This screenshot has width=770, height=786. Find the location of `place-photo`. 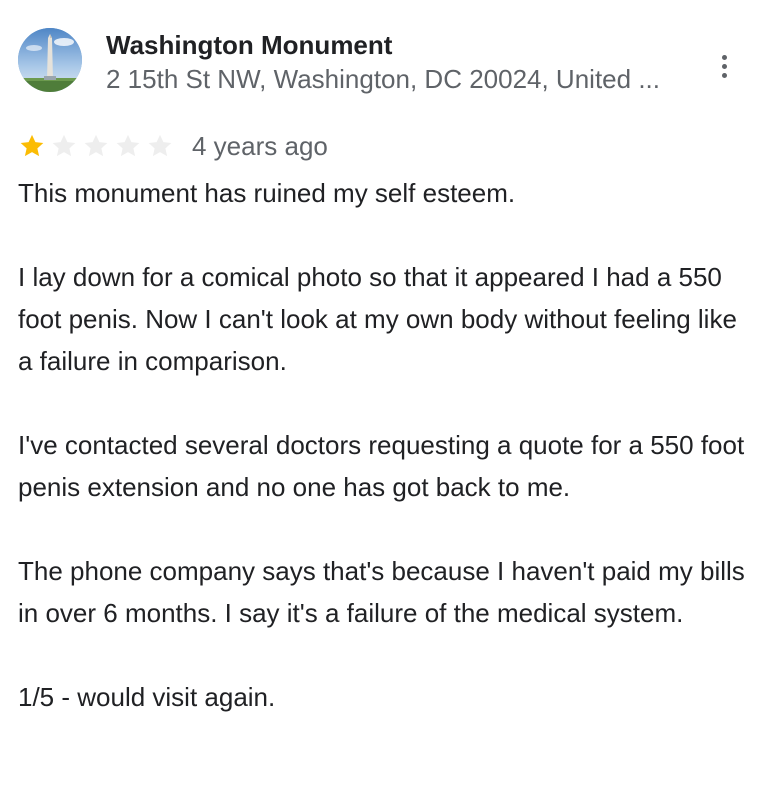

place-photo is located at coordinates (50, 60).